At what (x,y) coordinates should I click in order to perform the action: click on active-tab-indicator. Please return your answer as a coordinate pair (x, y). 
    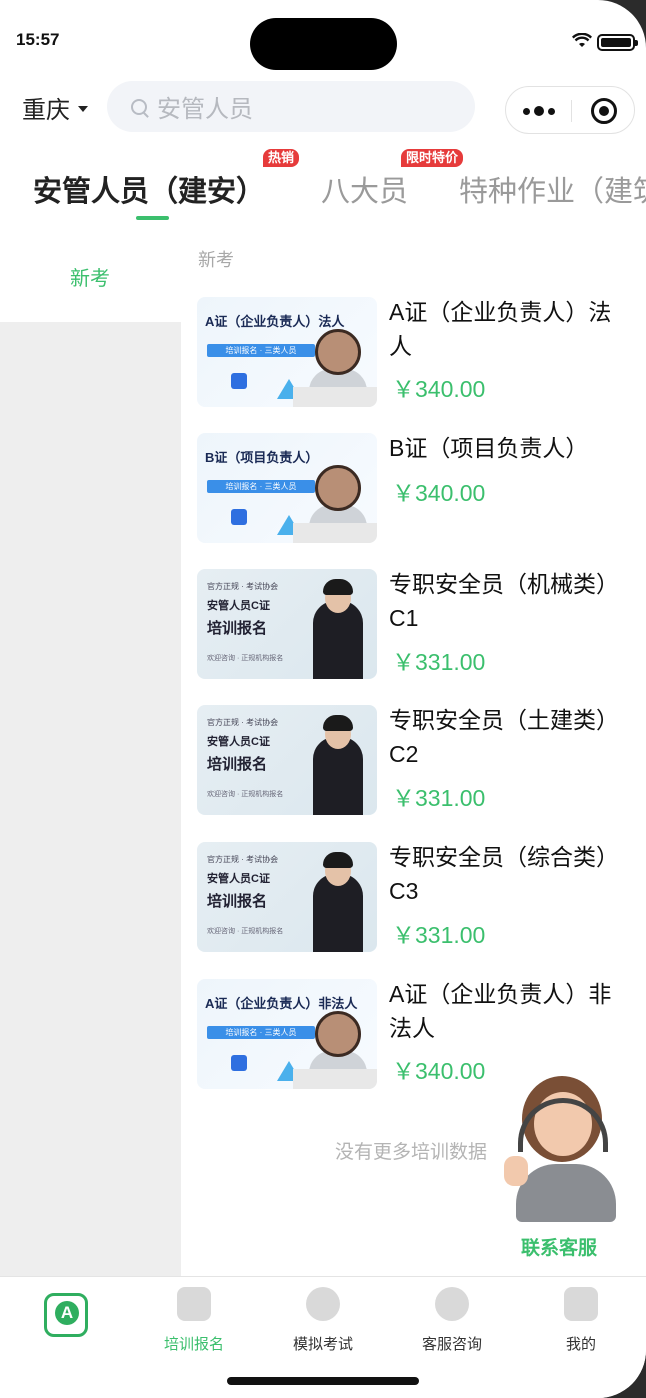
    Looking at the image, I should click on (152, 218).